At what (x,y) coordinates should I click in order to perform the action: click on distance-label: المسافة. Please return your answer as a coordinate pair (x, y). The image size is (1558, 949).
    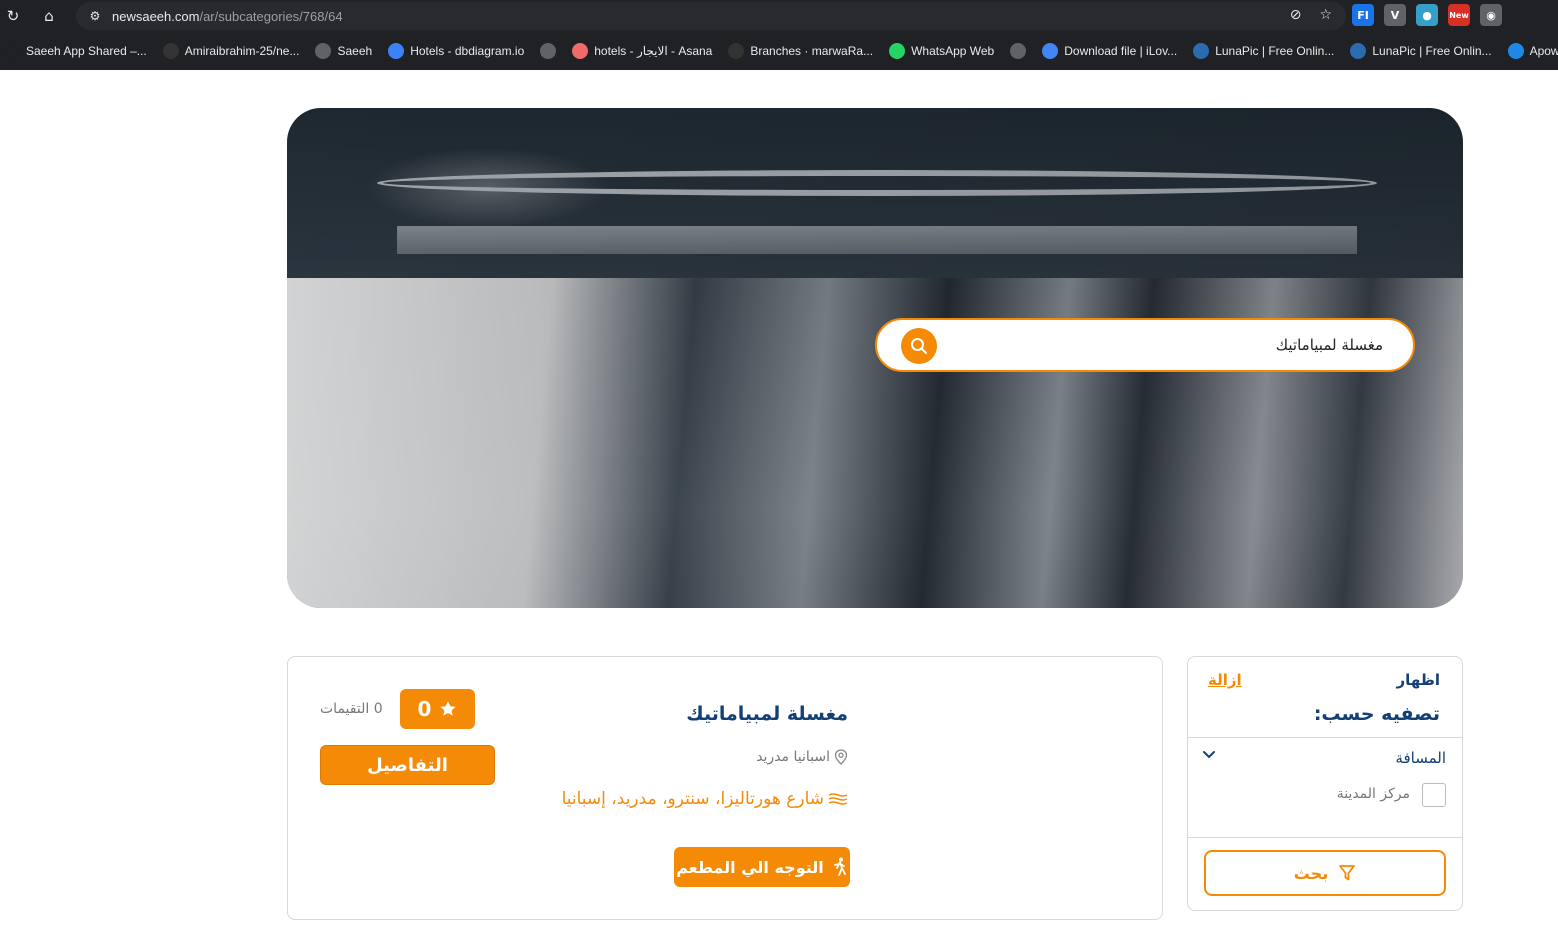
    Looking at the image, I should click on (1420, 758).